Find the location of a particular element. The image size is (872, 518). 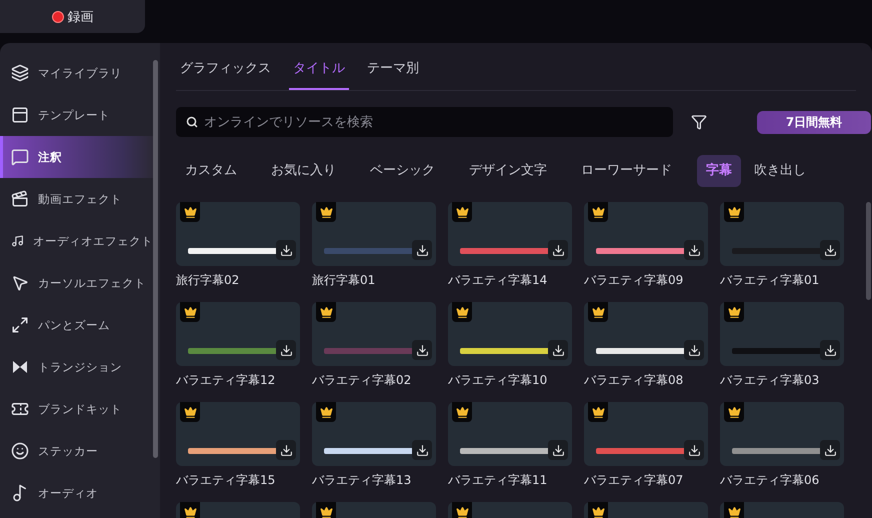

template-name: バラエティ字幕15 is located at coordinates (226, 480).